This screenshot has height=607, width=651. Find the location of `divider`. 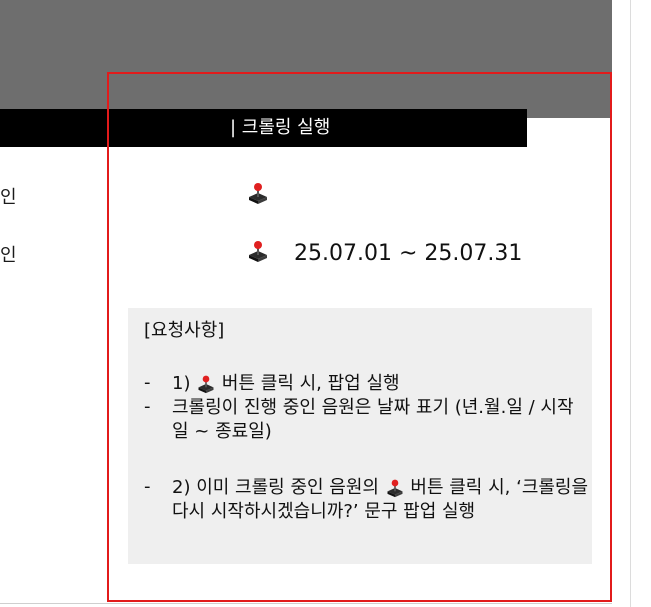

divider is located at coordinates (306, 603).